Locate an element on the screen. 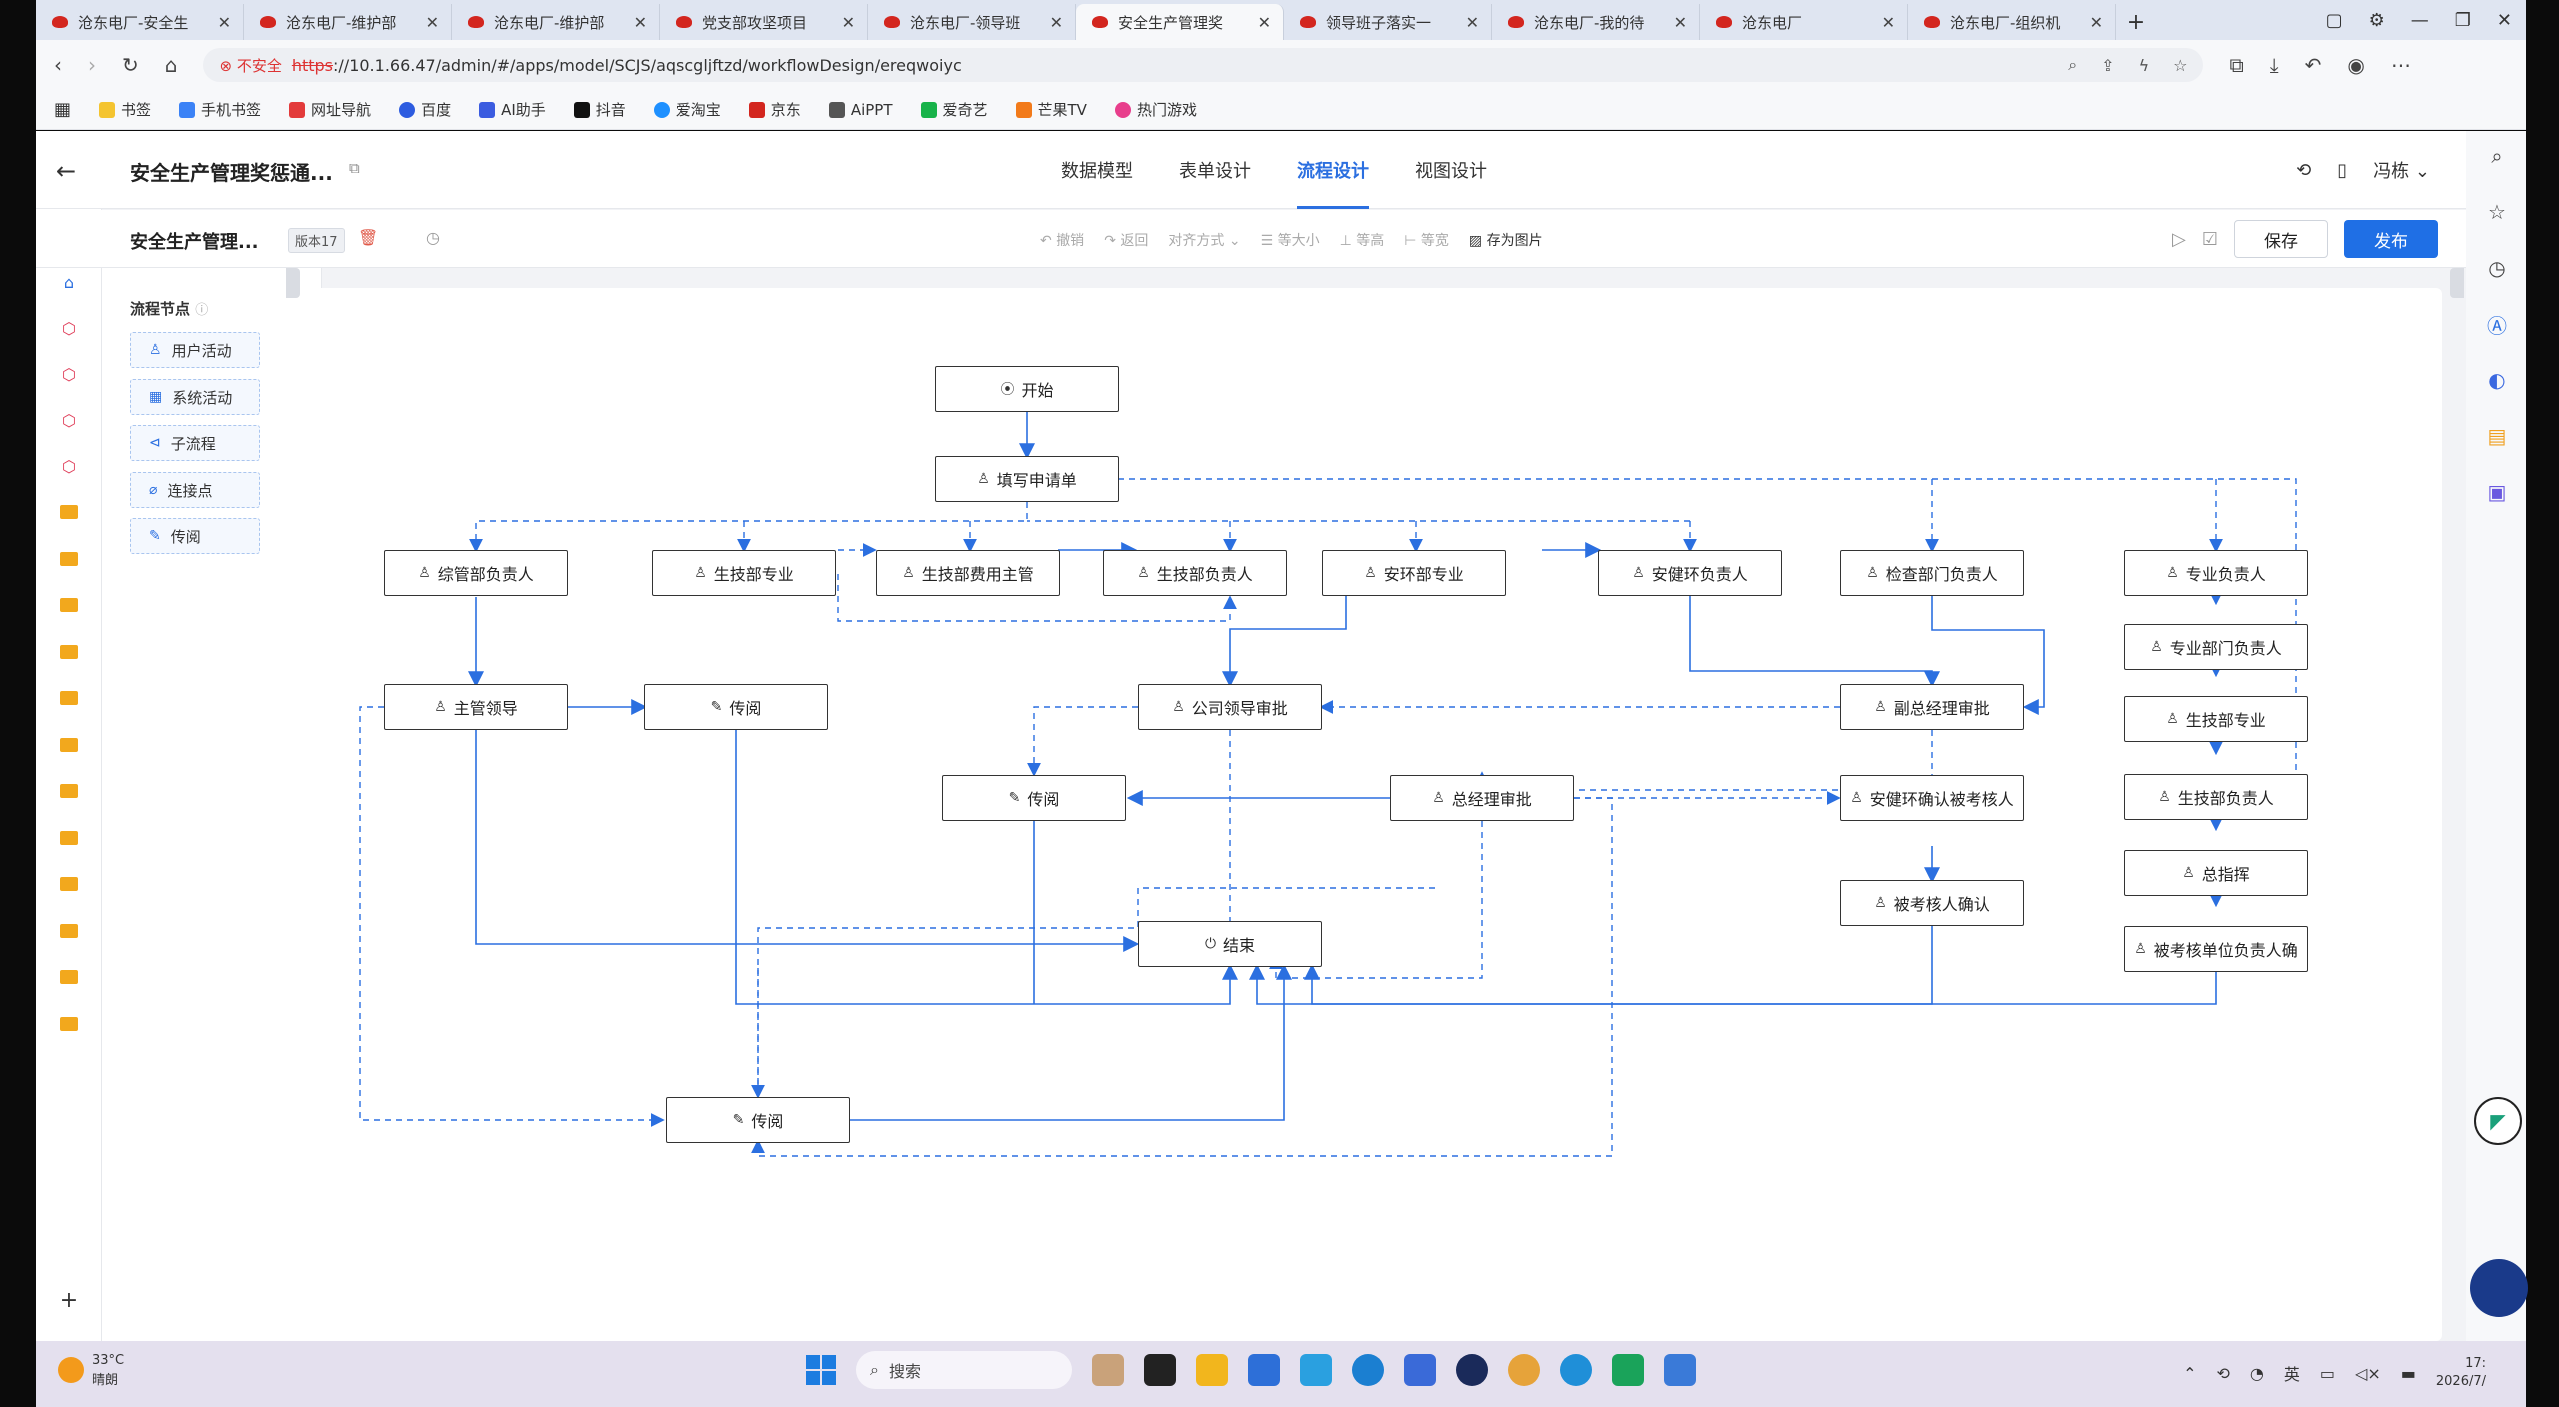 This screenshot has height=1407, width=2559. send-icon: ◤ is located at coordinates (2498, 1121).